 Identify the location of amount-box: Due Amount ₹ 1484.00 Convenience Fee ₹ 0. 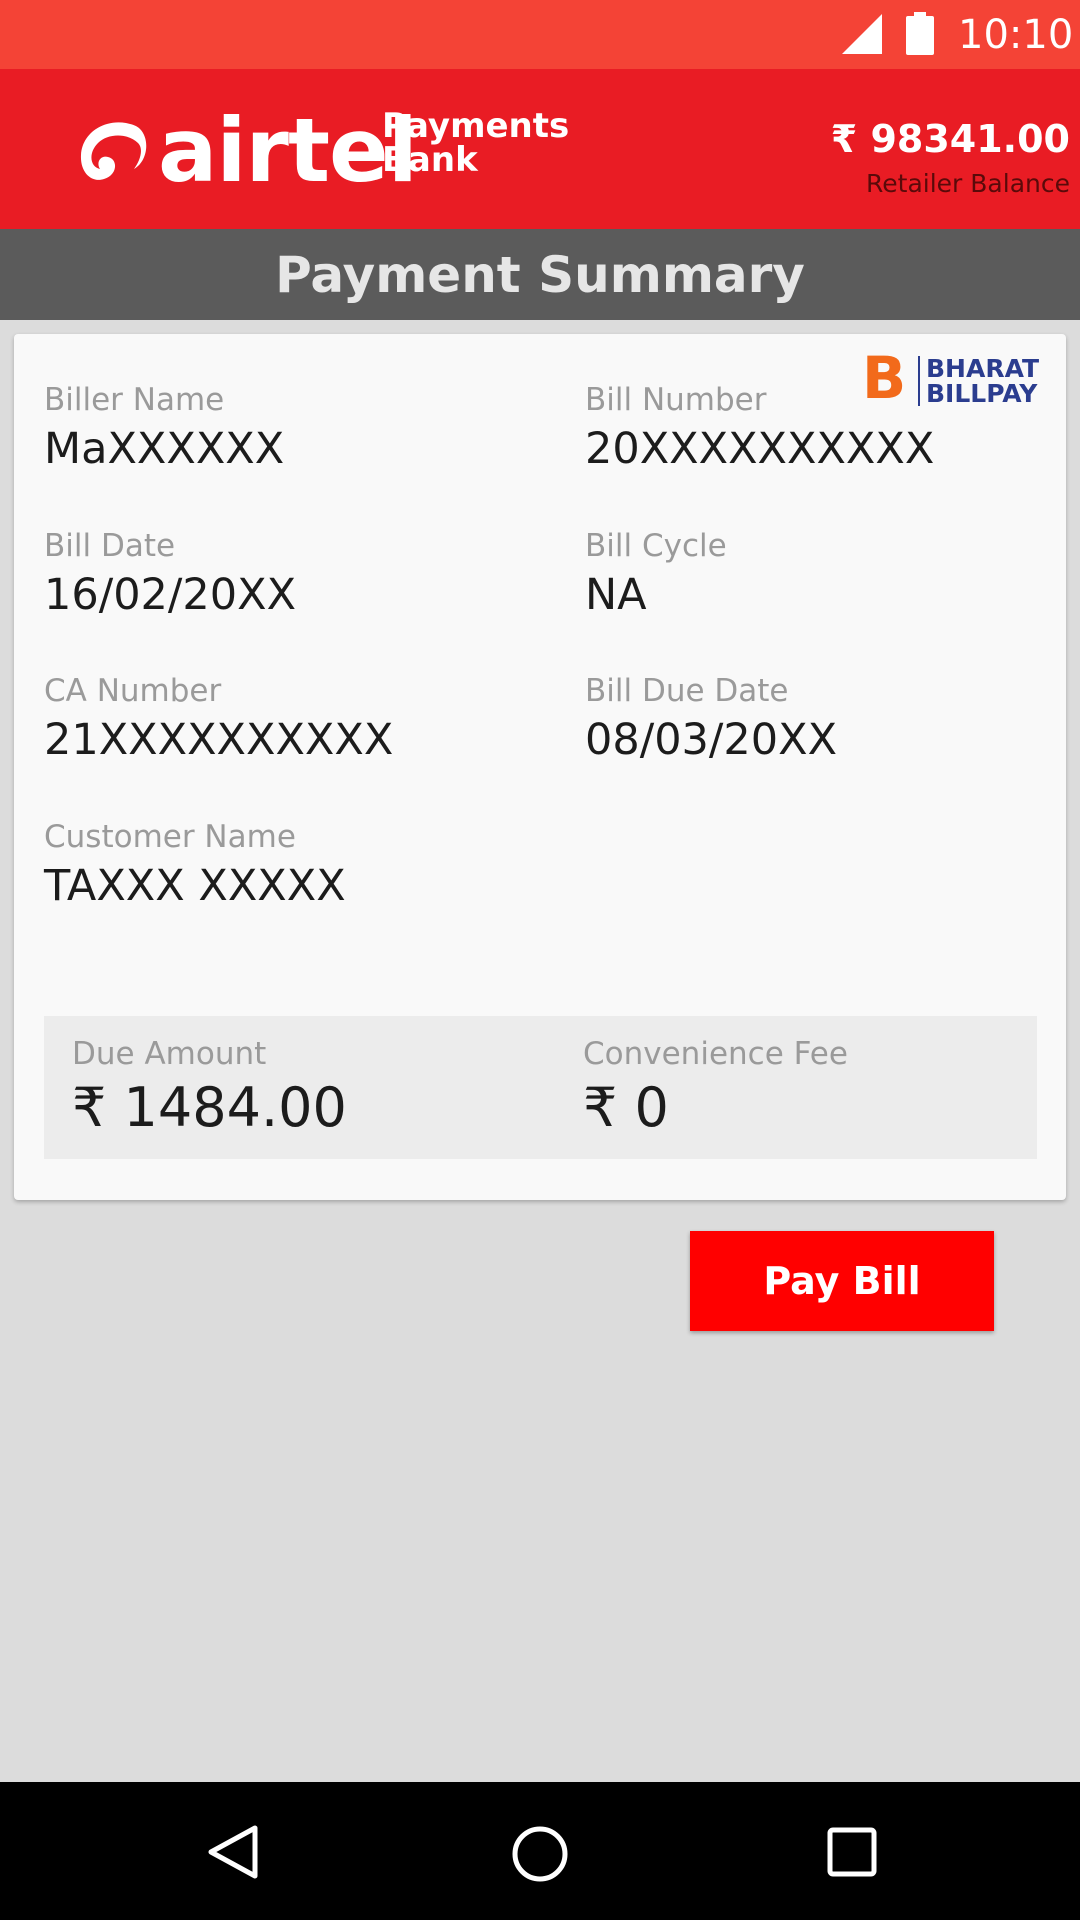
(540, 1087).